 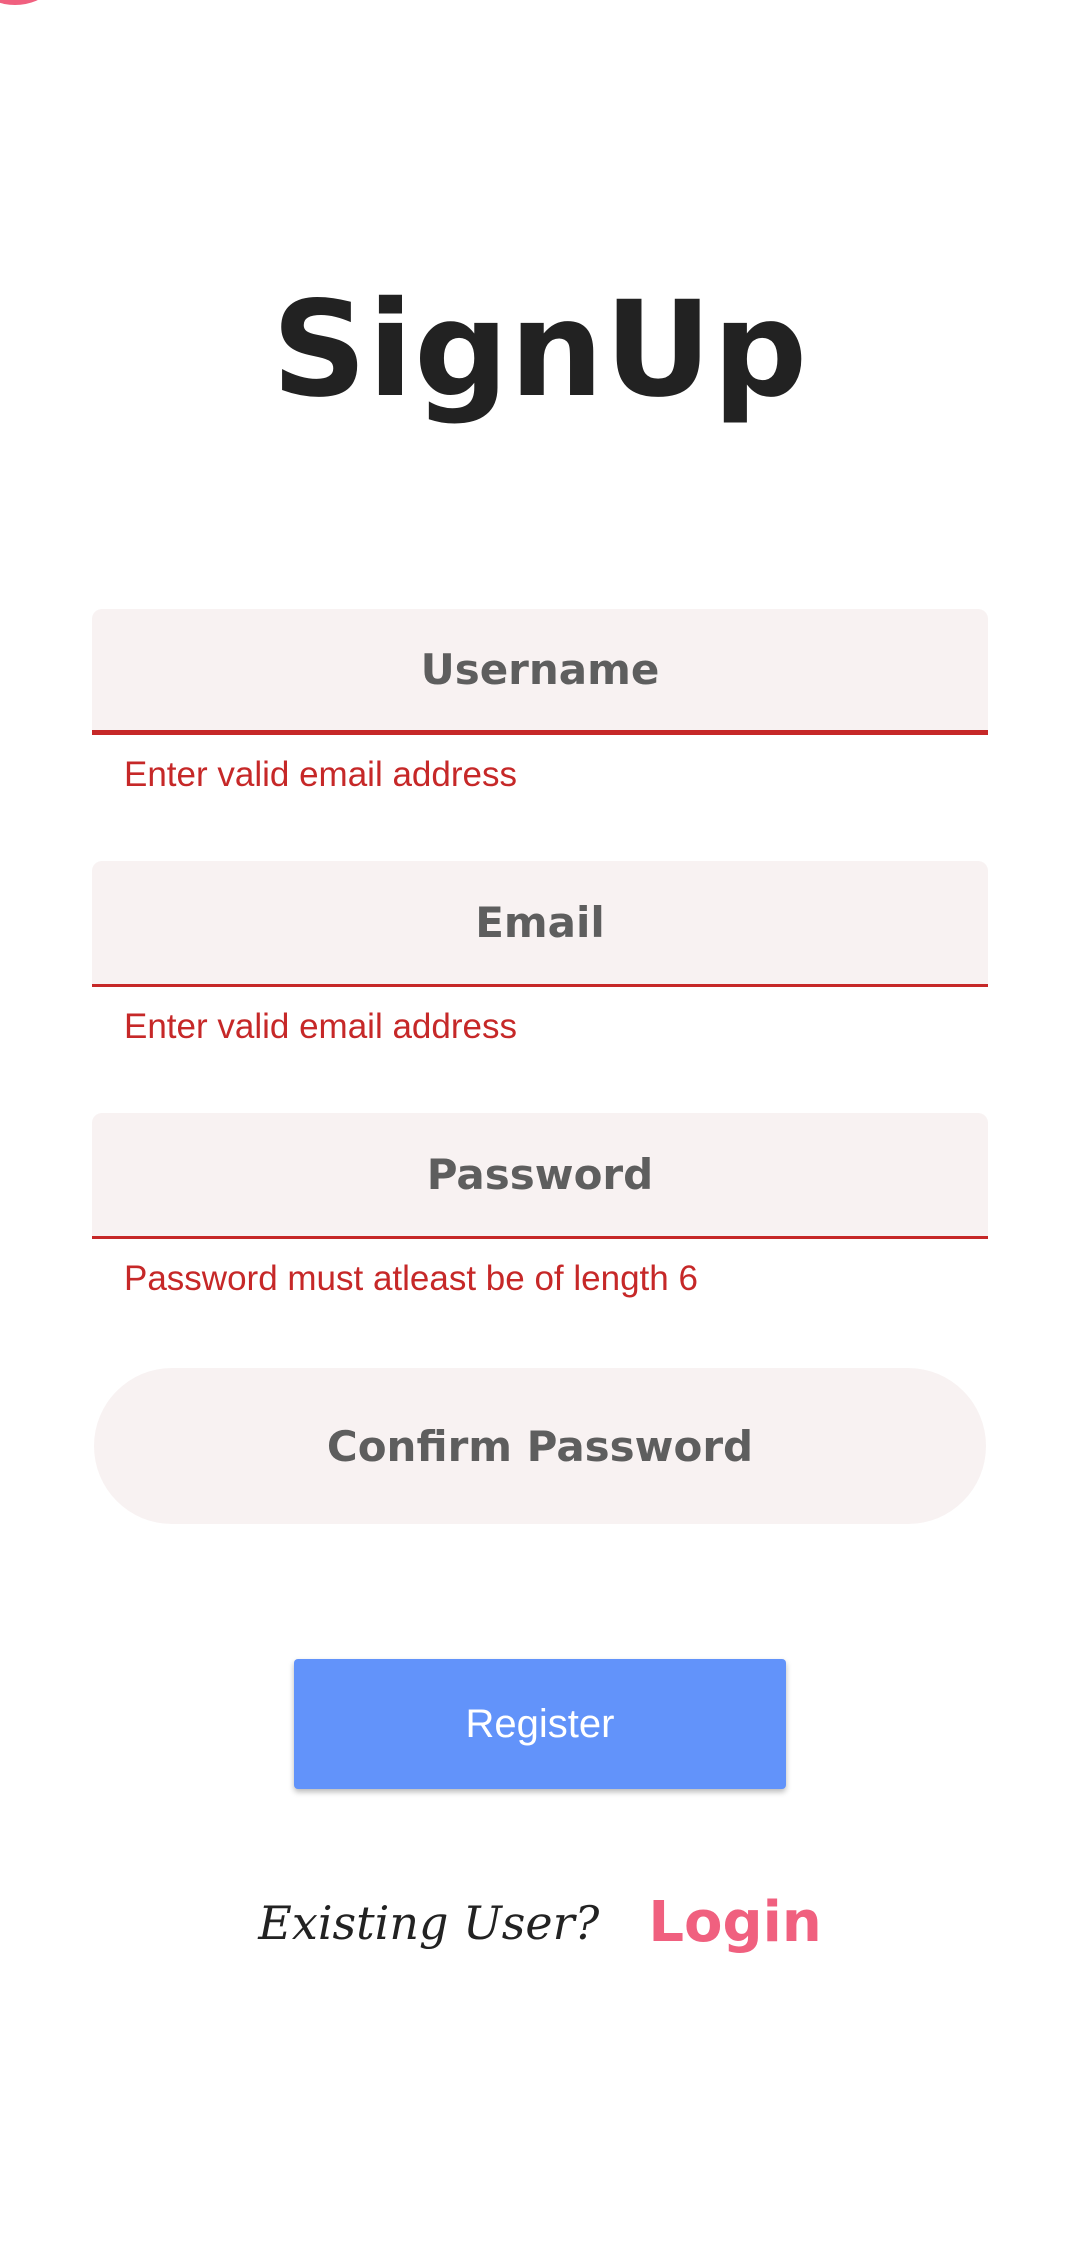 What do you see at coordinates (320, 1026) in the screenshot?
I see `email-error: Enter valid email address` at bounding box center [320, 1026].